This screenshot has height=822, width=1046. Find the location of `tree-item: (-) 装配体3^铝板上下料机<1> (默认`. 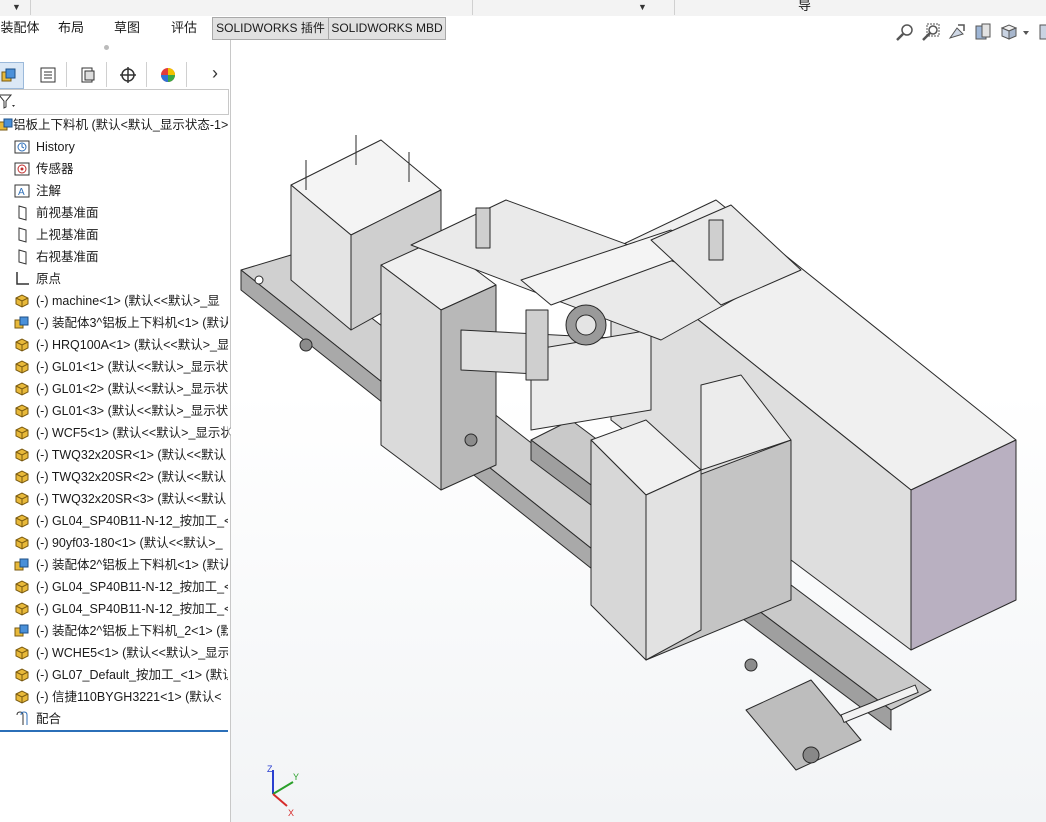

tree-item: (-) 装配体3^铝板上下料机<1> (默认 is located at coordinates (114, 323).